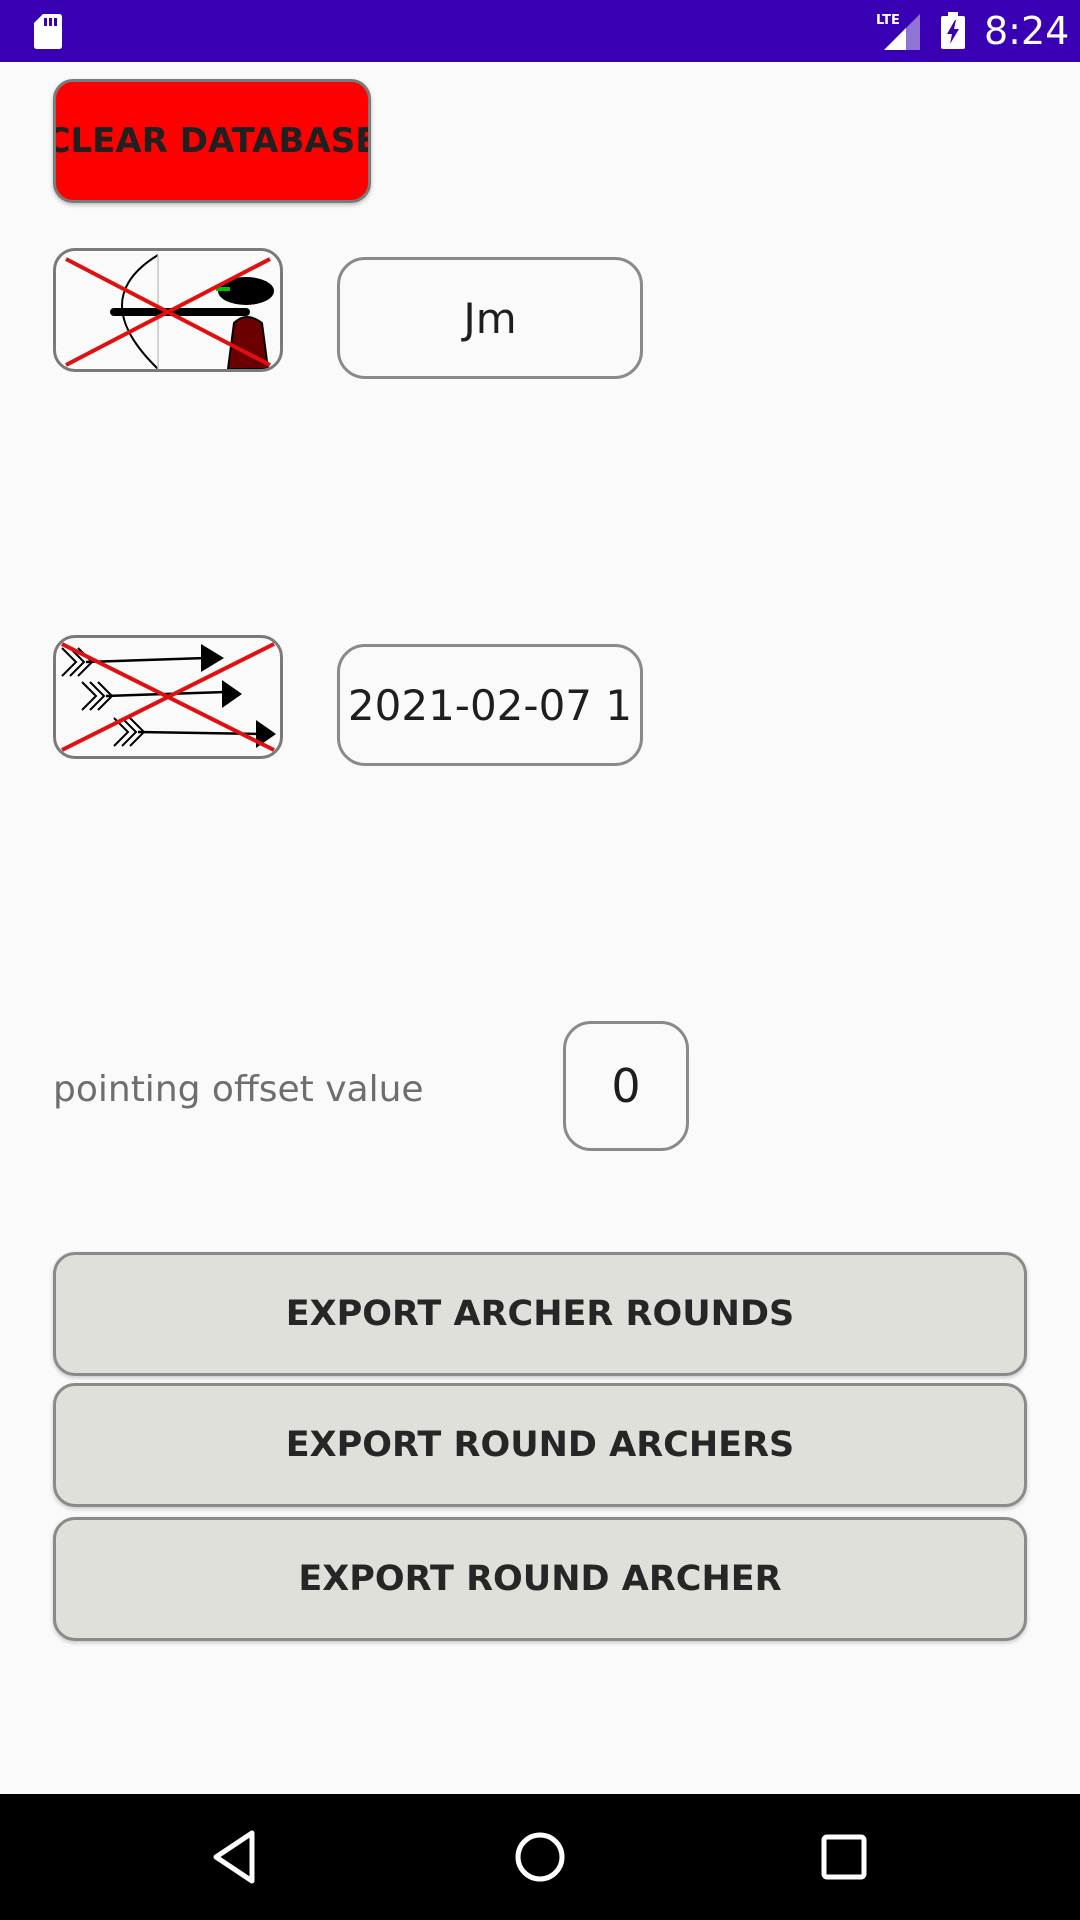 The height and width of the screenshot is (1920, 1080). What do you see at coordinates (490, 318) in the screenshot?
I see `archer-name-field: Jm` at bounding box center [490, 318].